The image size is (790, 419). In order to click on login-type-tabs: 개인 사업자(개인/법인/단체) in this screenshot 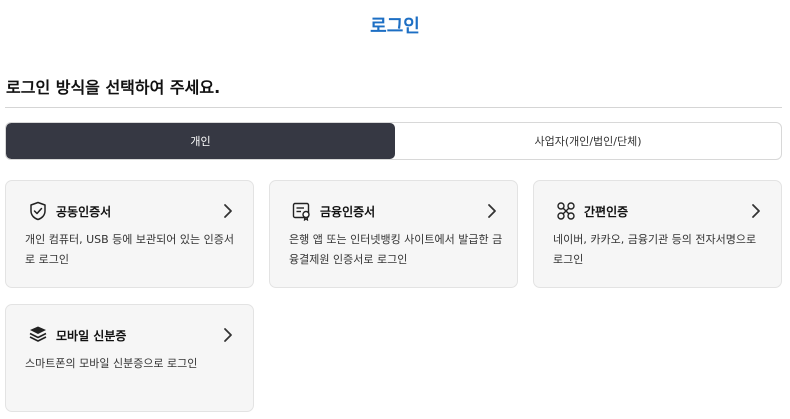, I will do `click(393, 141)`.